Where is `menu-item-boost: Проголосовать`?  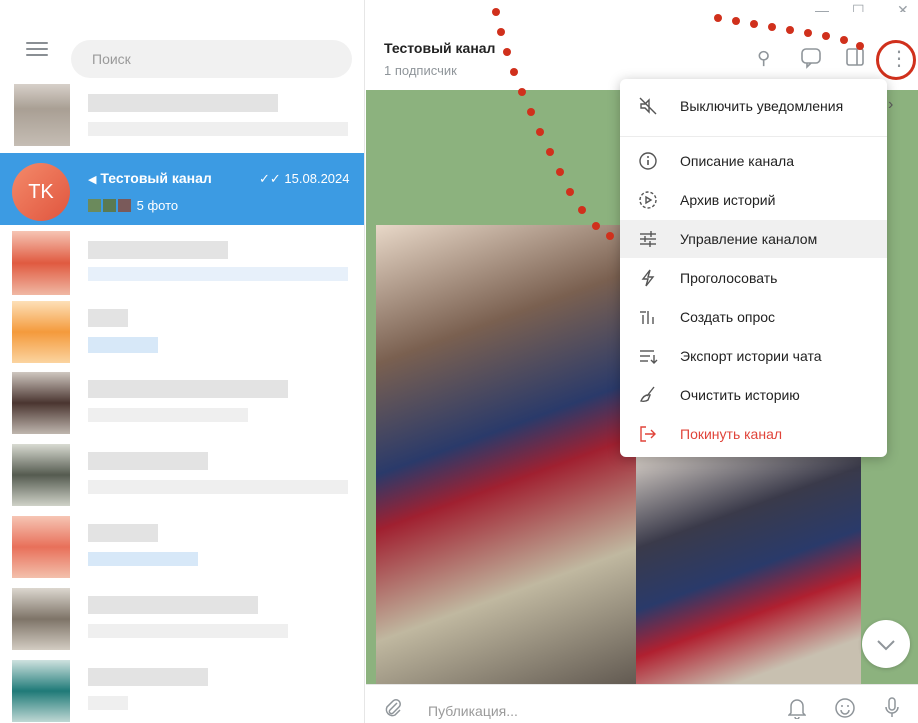 menu-item-boost: Проголосовать is located at coordinates (753, 278).